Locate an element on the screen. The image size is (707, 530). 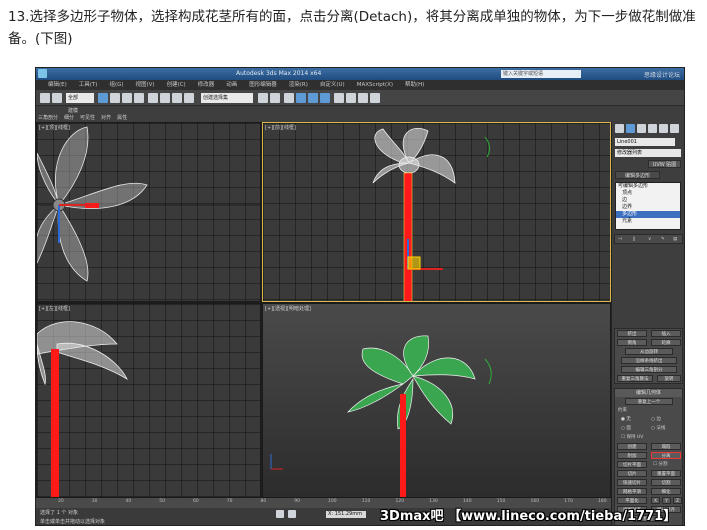
preserve-uv-checkbox: ☐ 保持 UV is located at coordinates (632, 437).